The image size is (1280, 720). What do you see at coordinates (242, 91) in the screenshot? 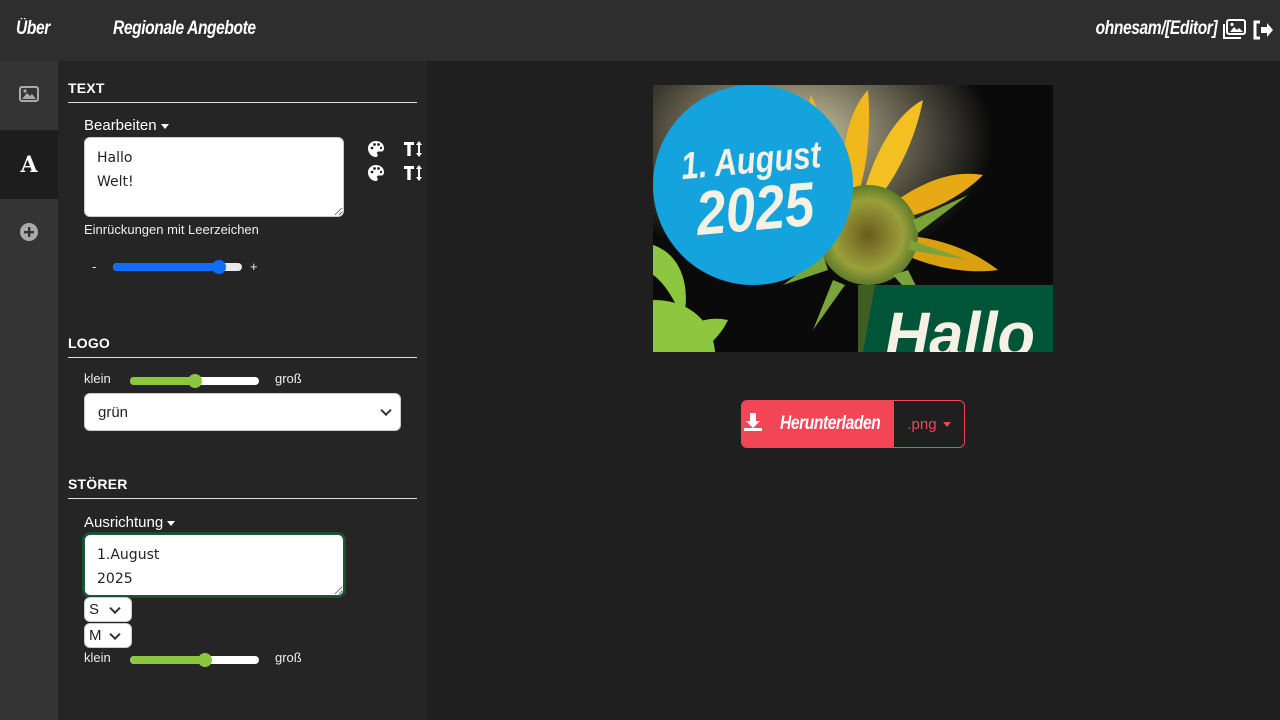
I see `text-section-title: TEXT` at bounding box center [242, 91].